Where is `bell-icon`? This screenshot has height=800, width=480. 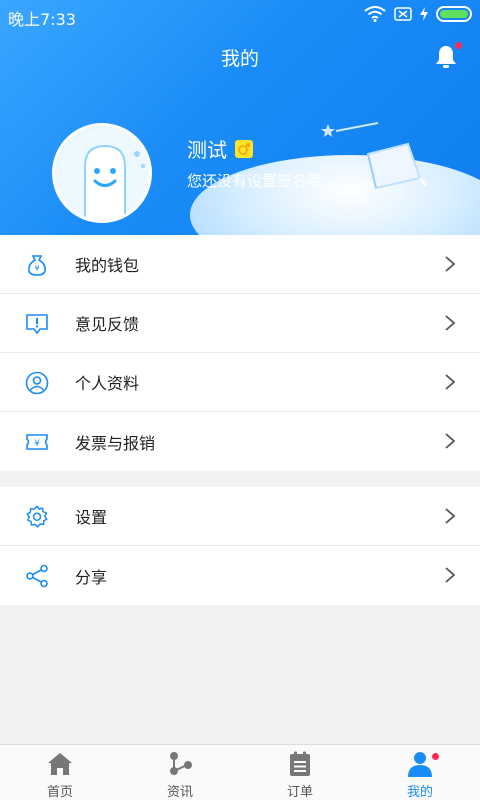 bell-icon is located at coordinates (446, 57).